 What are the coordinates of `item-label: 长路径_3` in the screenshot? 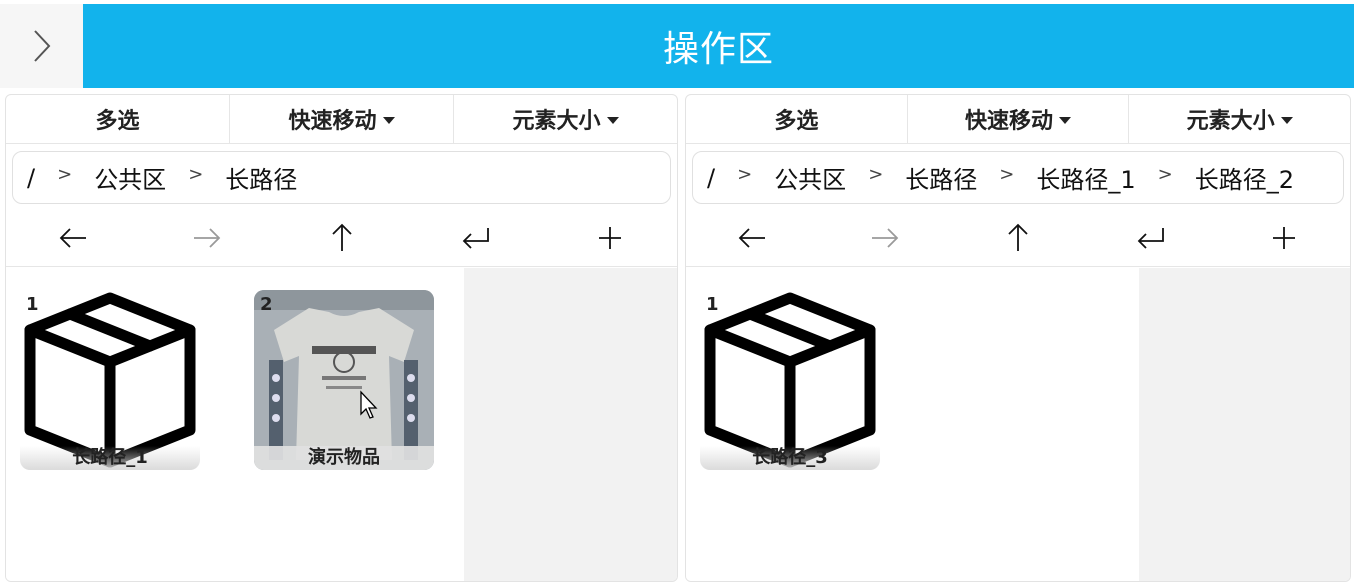 It's located at (790, 458).